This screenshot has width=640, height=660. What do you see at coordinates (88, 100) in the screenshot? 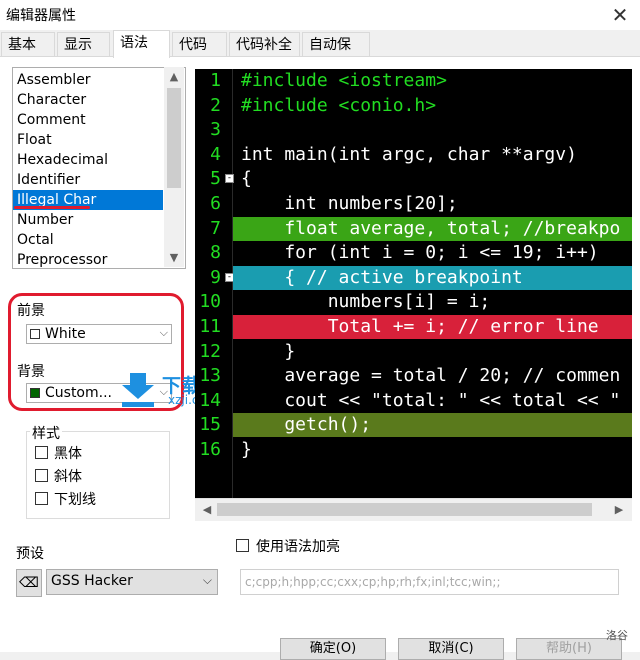
I see `list-item: Character` at bounding box center [88, 100].